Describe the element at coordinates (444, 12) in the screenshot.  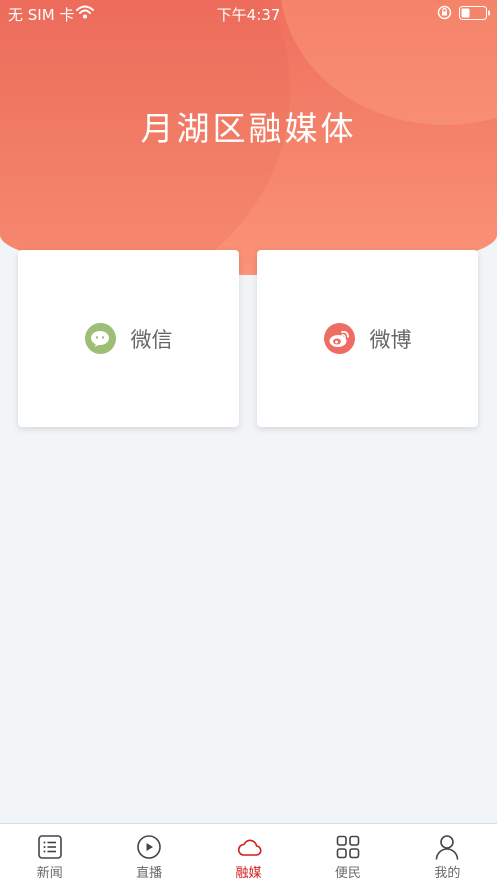
I see `rotation-lock-icon` at that location.